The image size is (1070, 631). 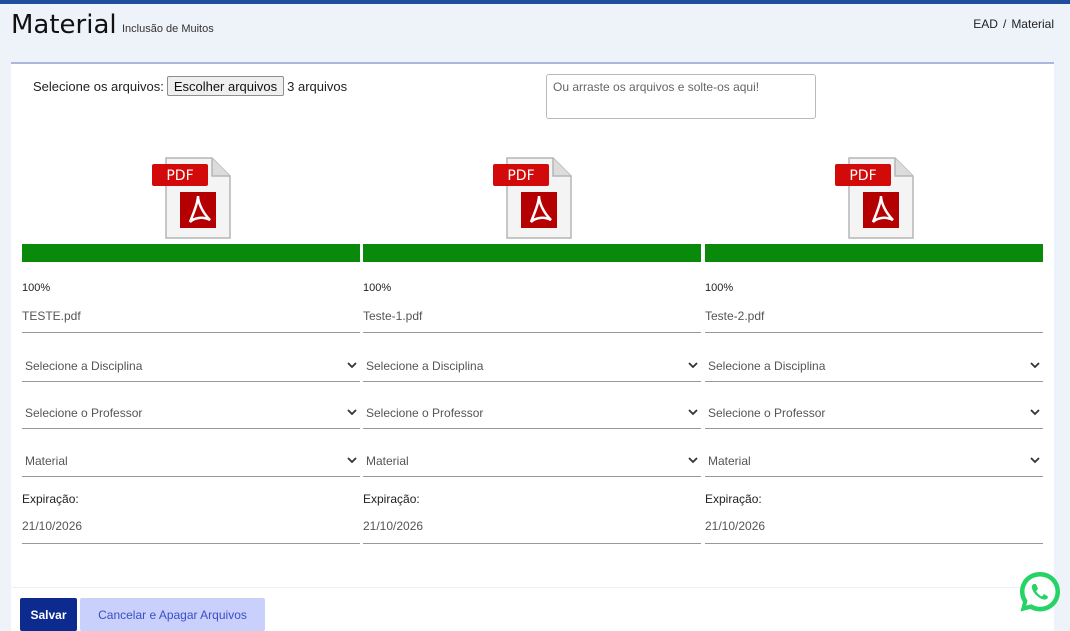 What do you see at coordinates (681, 96) in the screenshot?
I see `drop-zone: Ou arraste os arquivos e solte-os aqui!` at bounding box center [681, 96].